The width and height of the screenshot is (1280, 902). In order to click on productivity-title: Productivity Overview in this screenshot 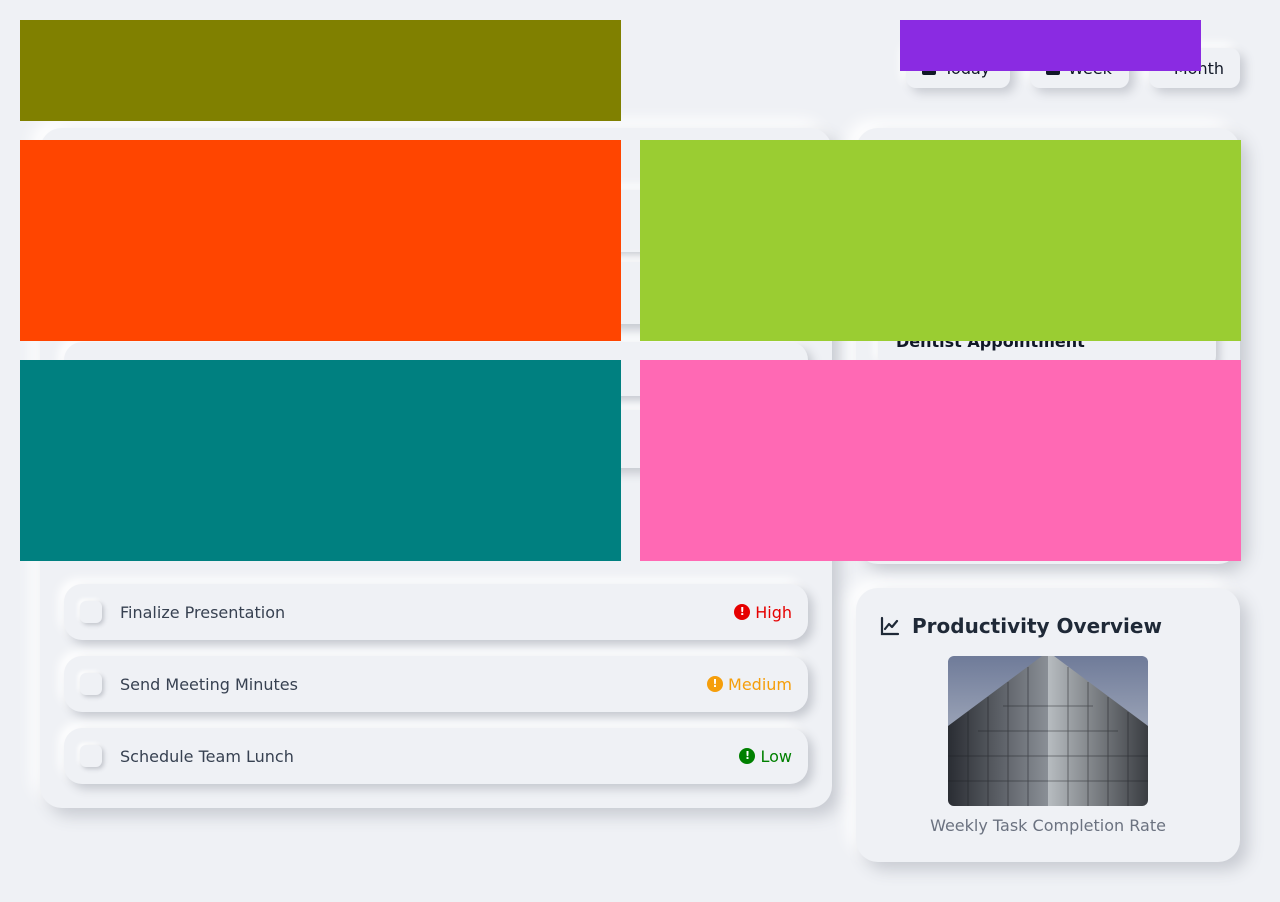, I will do `click(1037, 626)`.